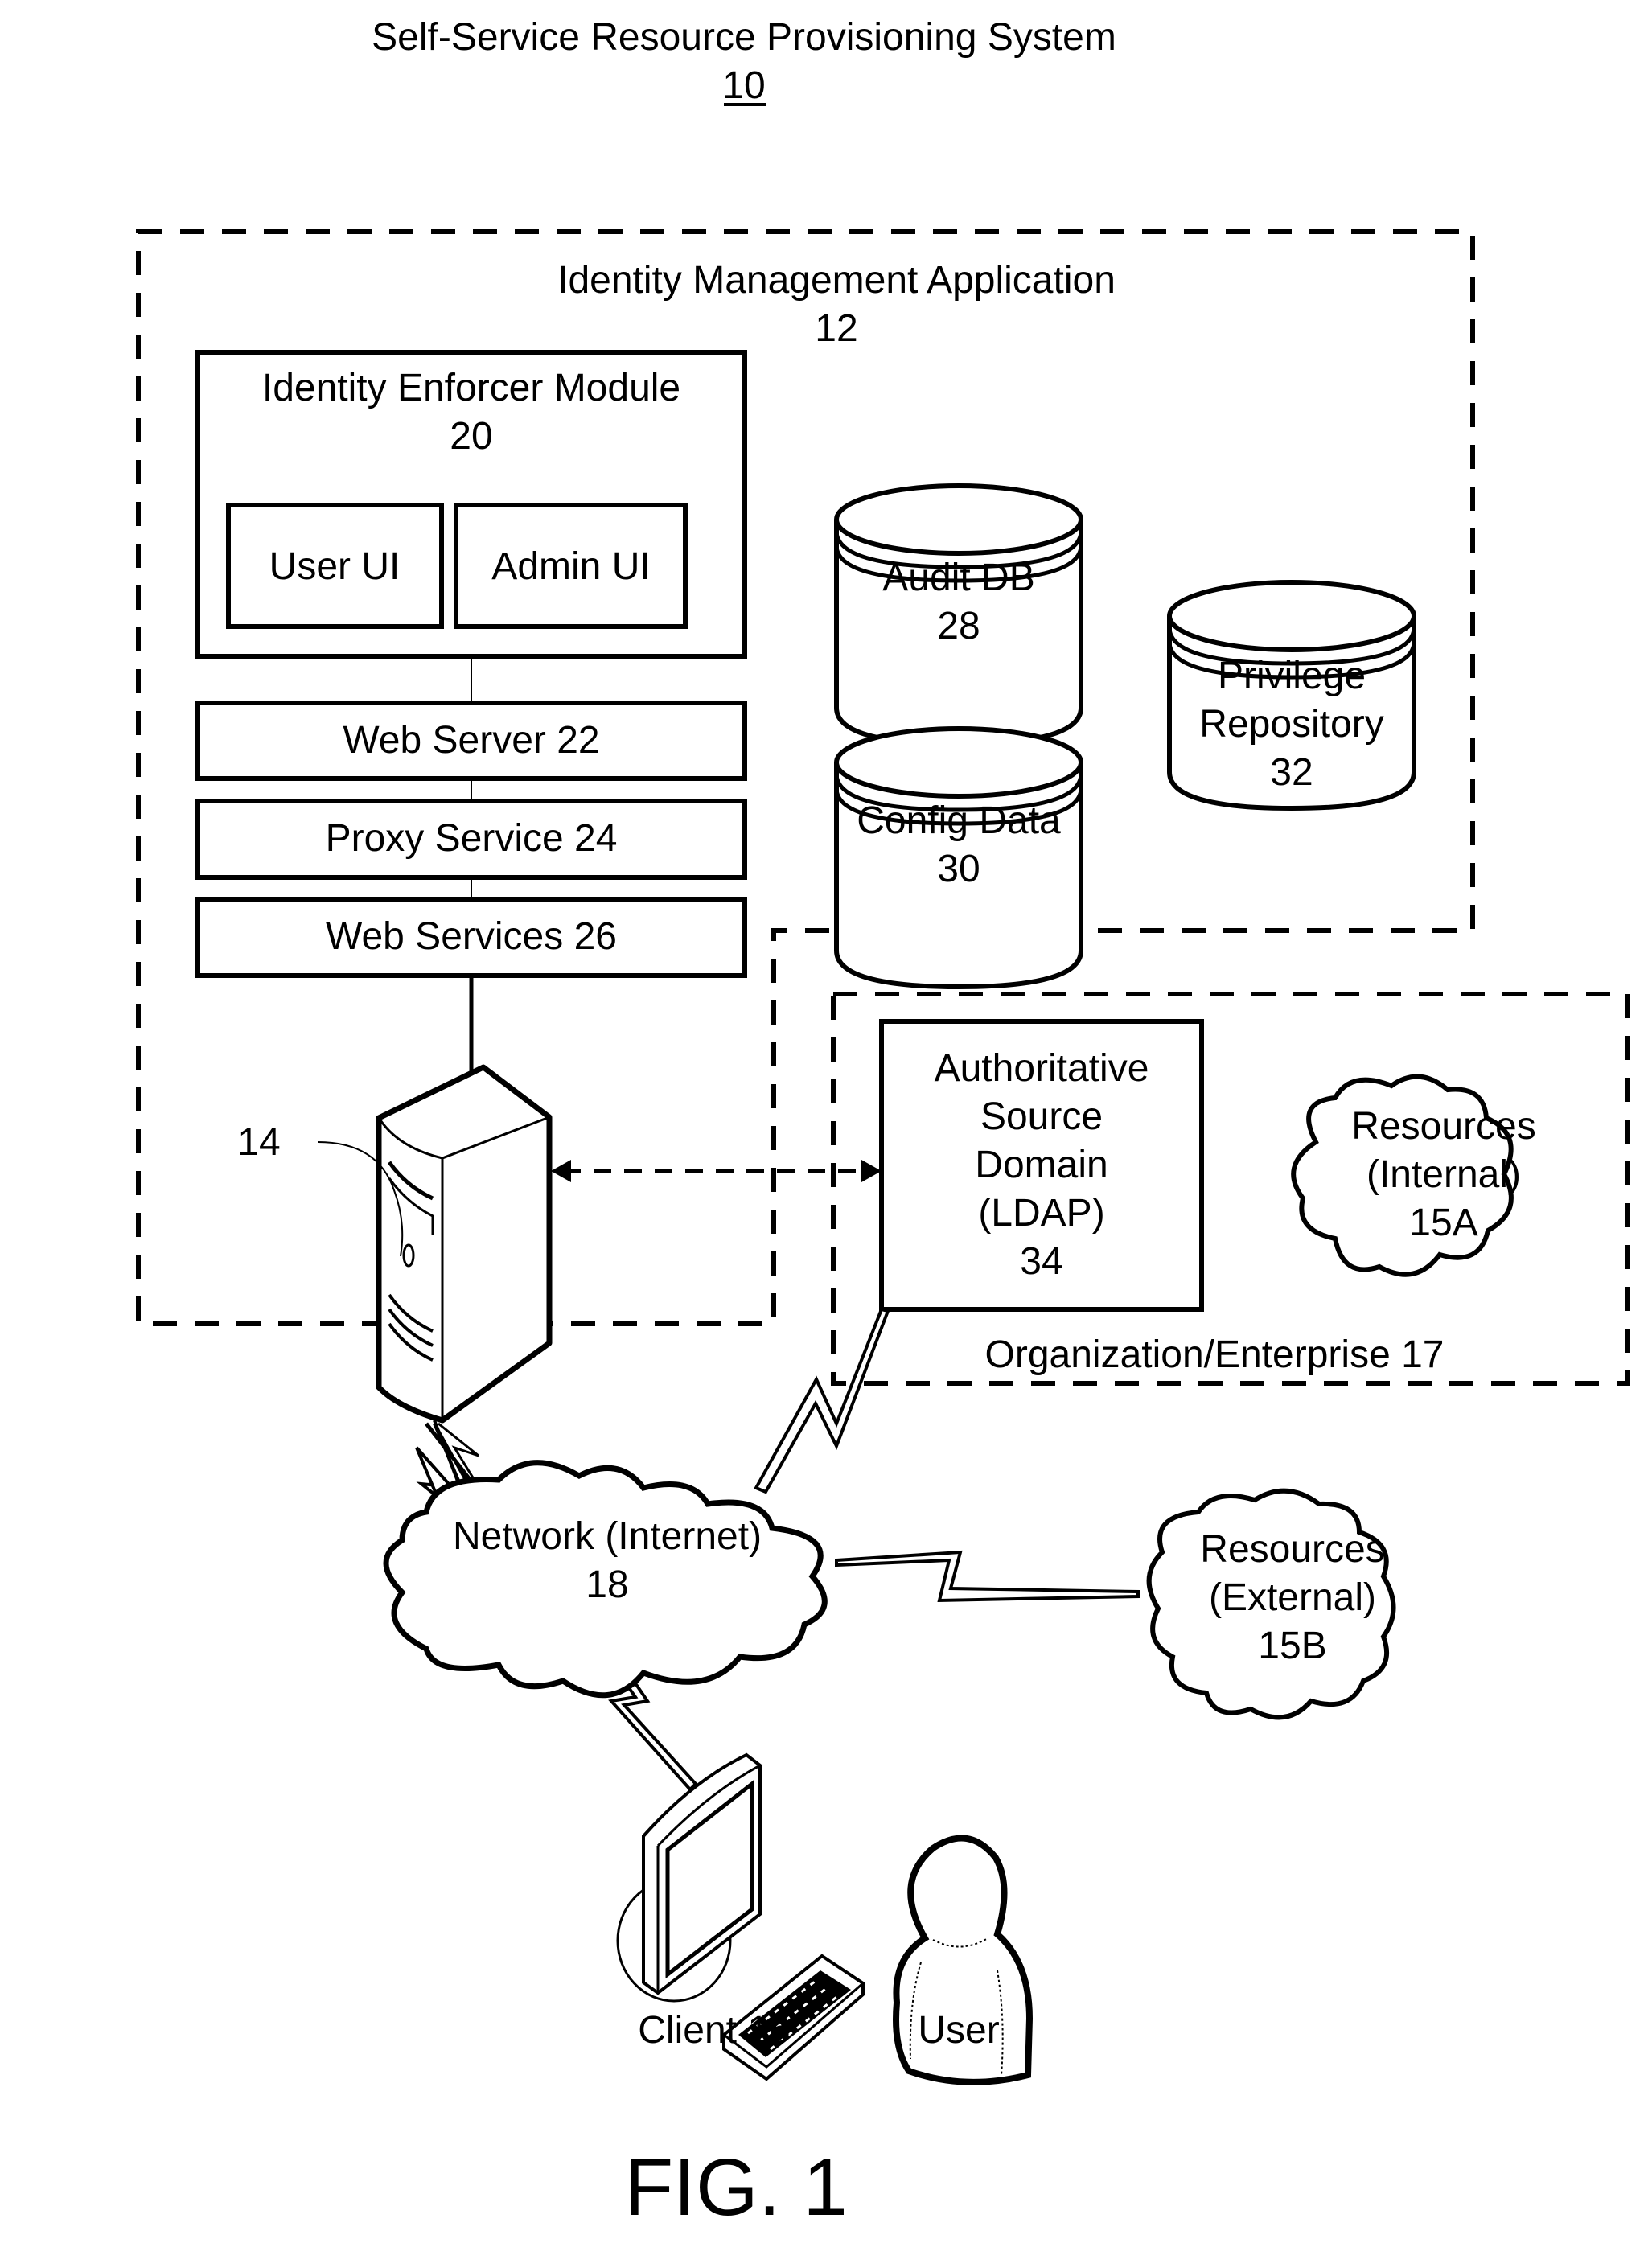  What do you see at coordinates (959, 821) in the screenshot?
I see `config-data-label: Config Data` at bounding box center [959, 821].